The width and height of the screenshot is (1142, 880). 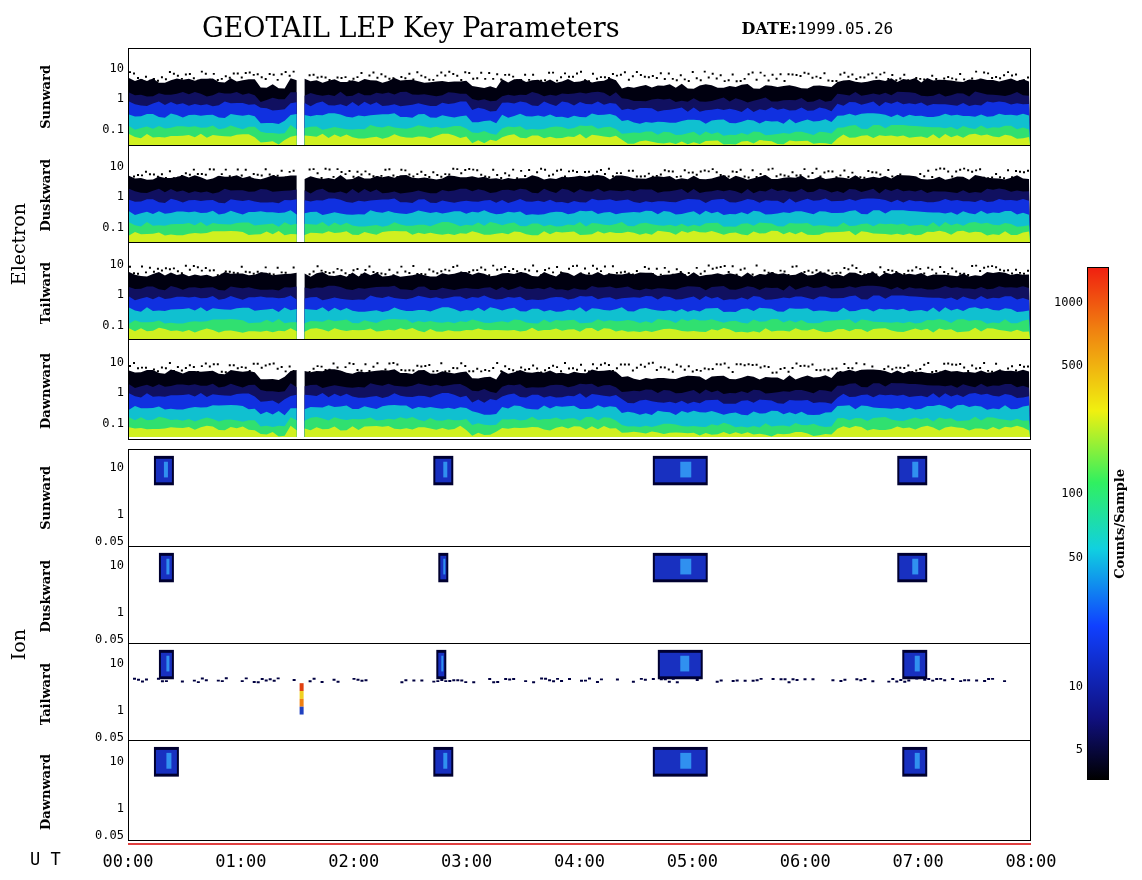 I want to click on date-value: 1999.05.26, so click(x=845, y=29).